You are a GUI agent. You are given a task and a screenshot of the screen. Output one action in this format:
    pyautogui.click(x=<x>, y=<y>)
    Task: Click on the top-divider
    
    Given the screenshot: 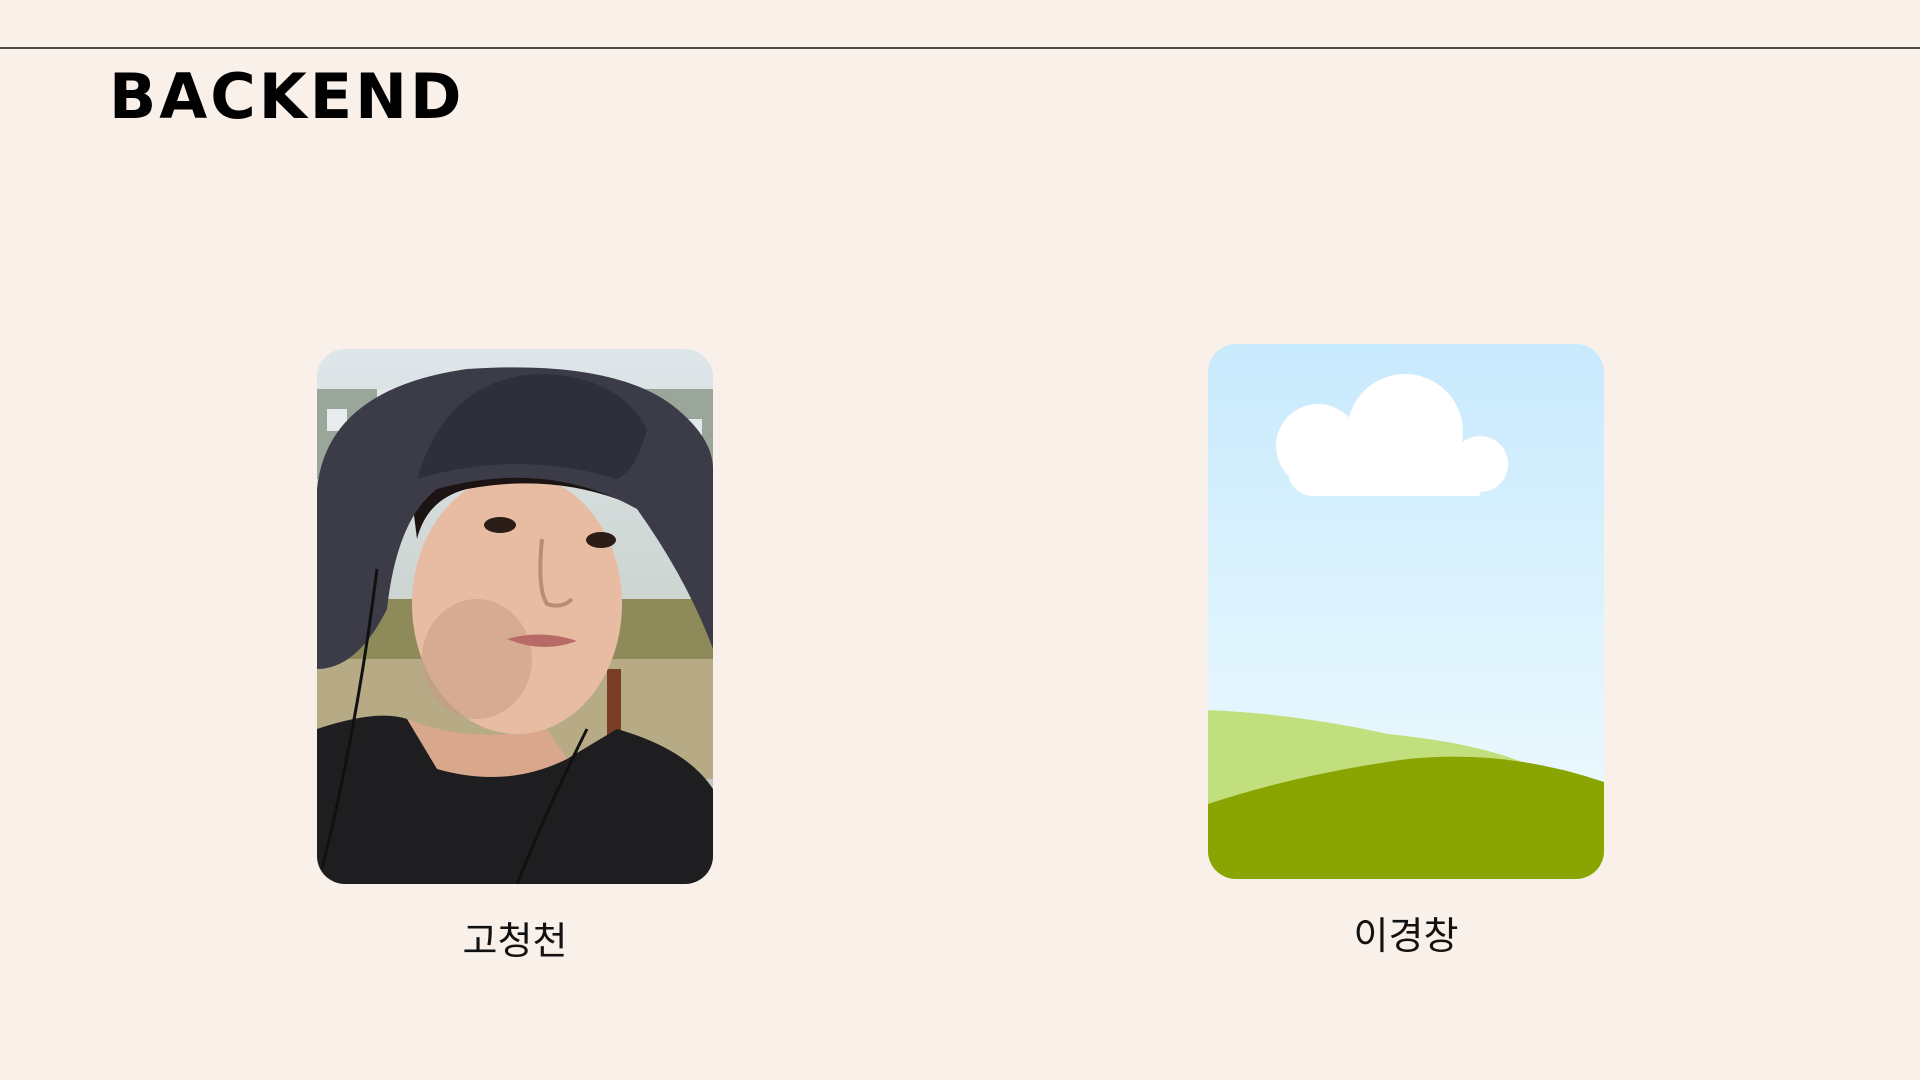 What is the action you would take?
    pyautogui.click(x=960, y=48)
    